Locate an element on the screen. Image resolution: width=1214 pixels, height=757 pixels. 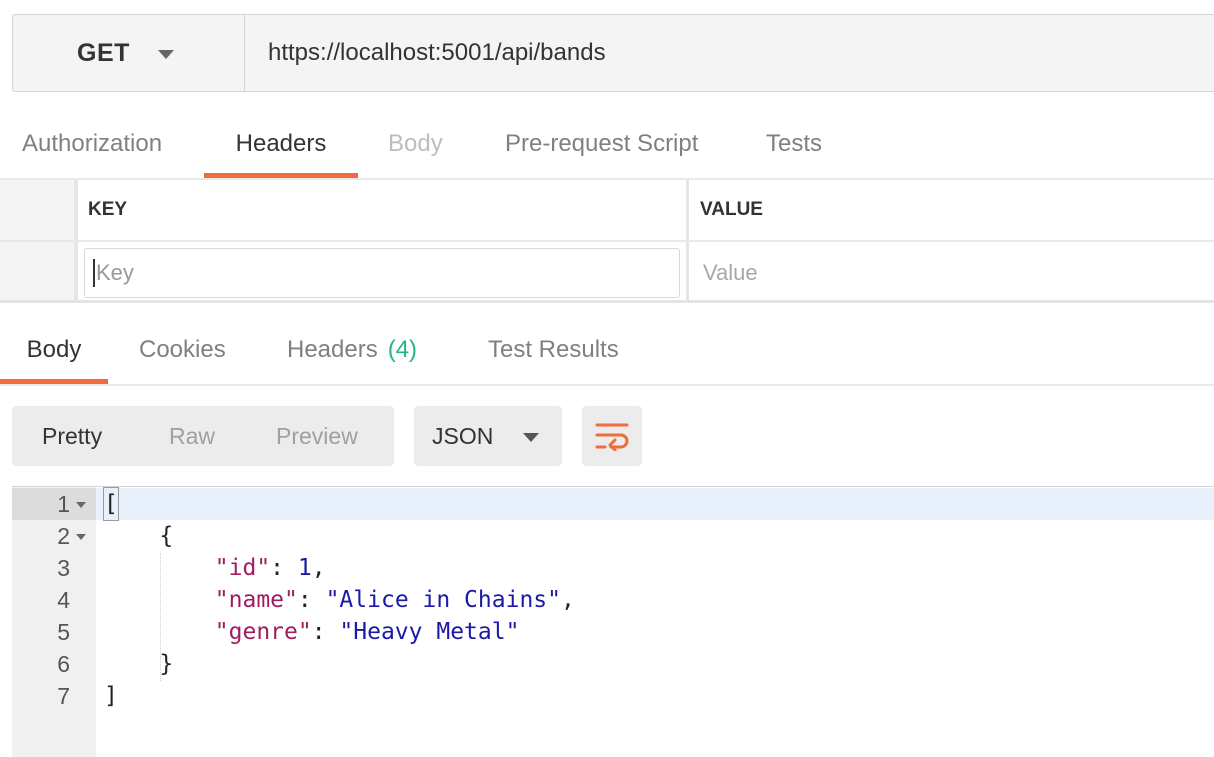
code-line: 4 "name": "Alice in Chains", is located at coordinates (613, 600).